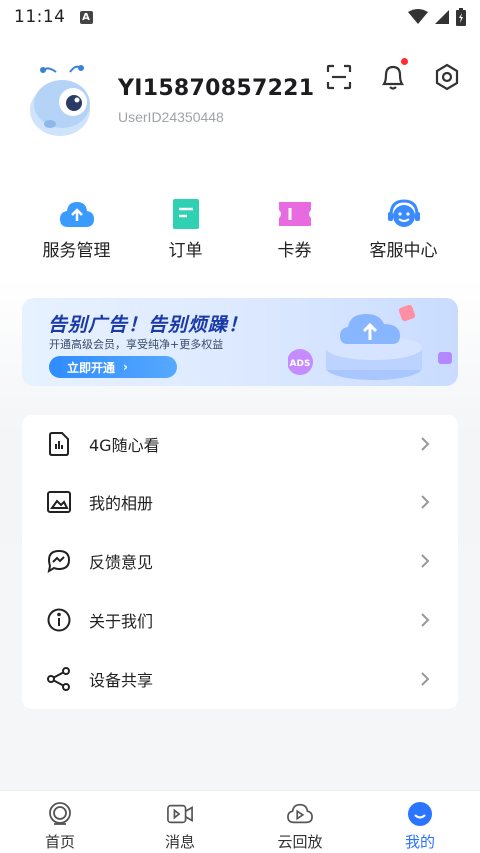  Describe the element at coordinates (40, 17) in the screenshot. I see `status-time: 11:14` at that location.